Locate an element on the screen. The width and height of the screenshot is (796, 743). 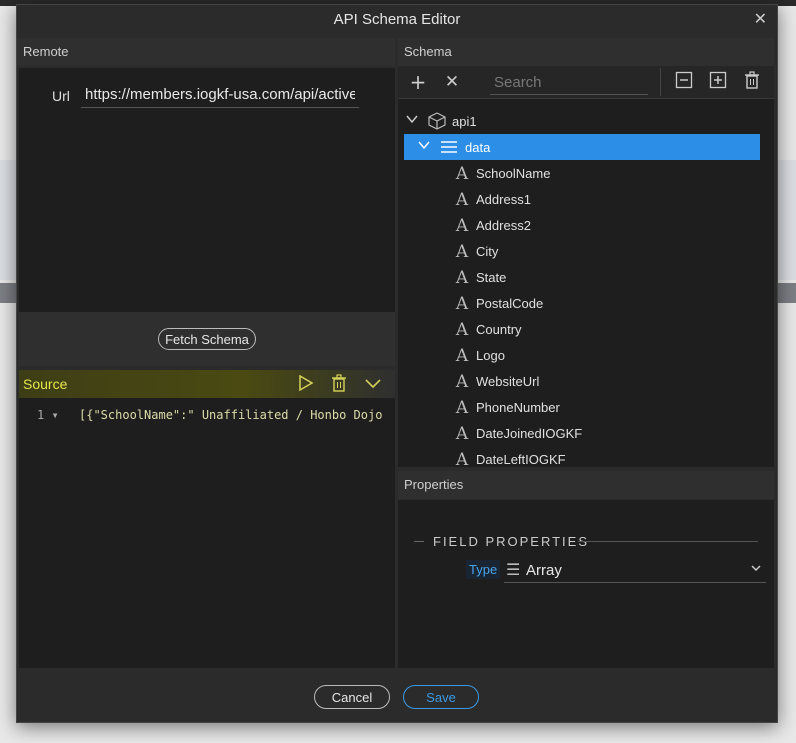
url-input is located at coordinates (220, 95).